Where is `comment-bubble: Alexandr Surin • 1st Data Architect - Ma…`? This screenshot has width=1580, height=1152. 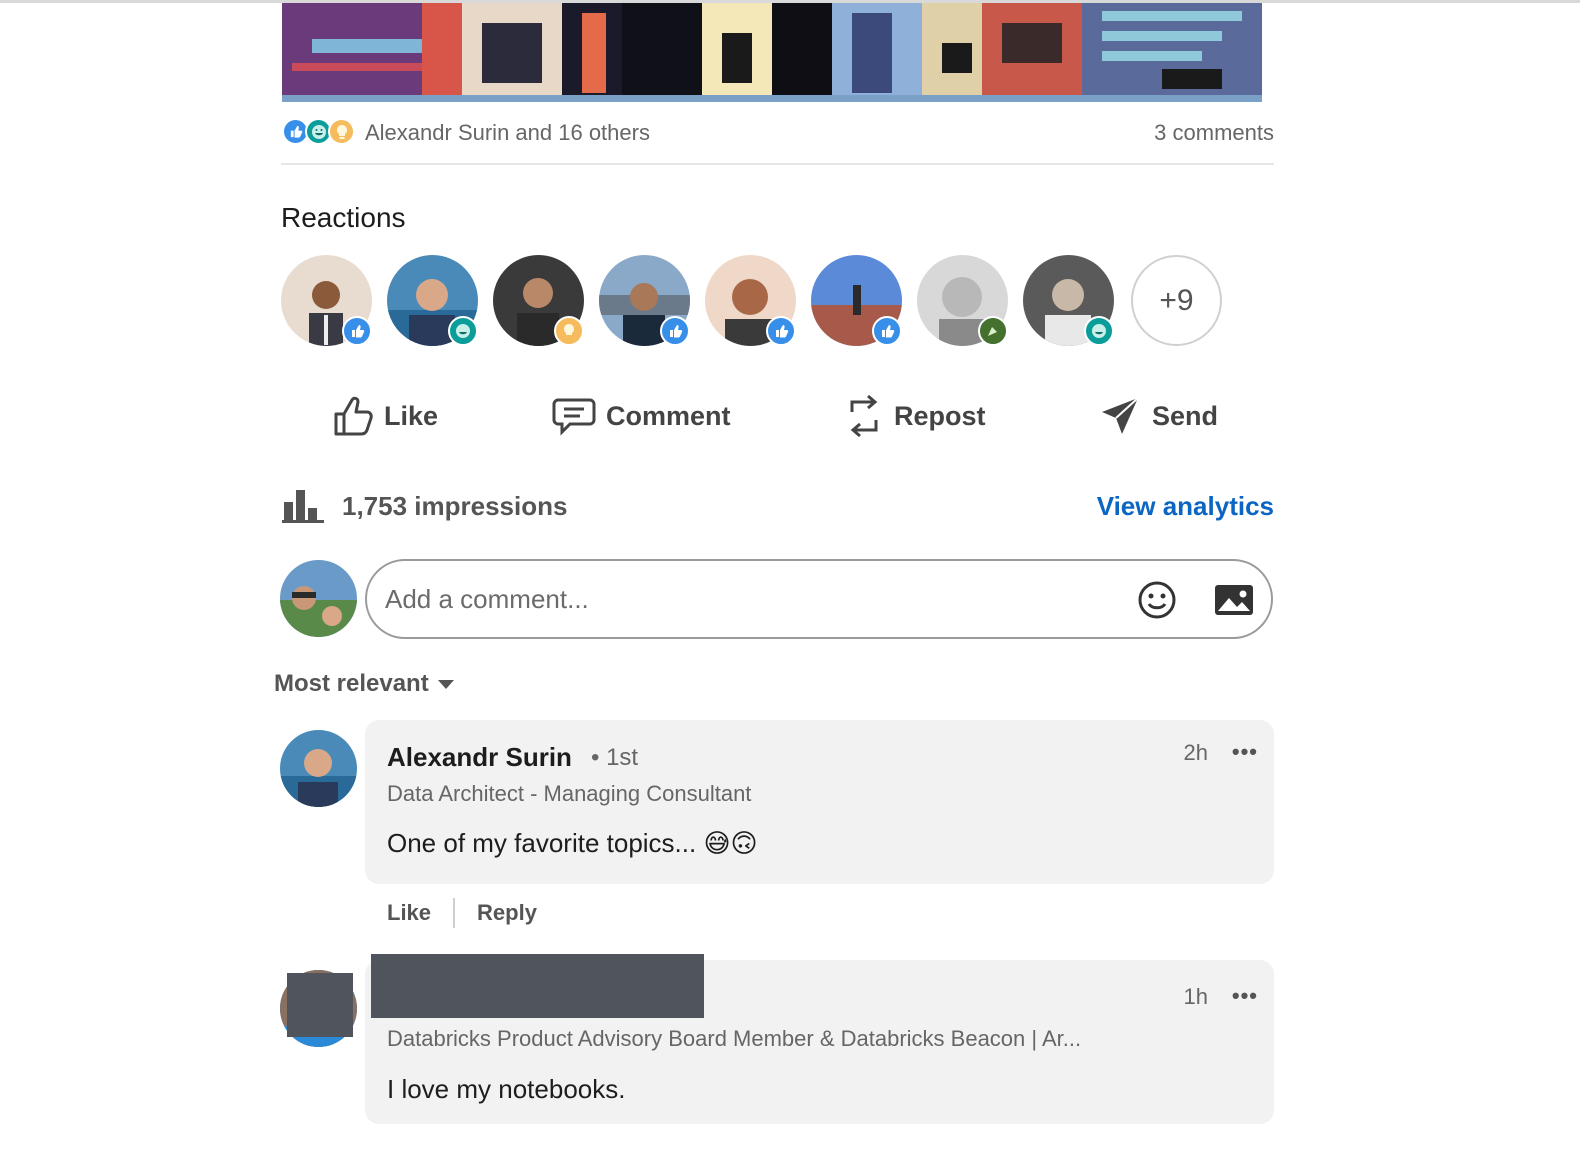
comment-bubble: Alexandr Surin • 1st Data Architect - Ma… is located at coordinates (819, 802).